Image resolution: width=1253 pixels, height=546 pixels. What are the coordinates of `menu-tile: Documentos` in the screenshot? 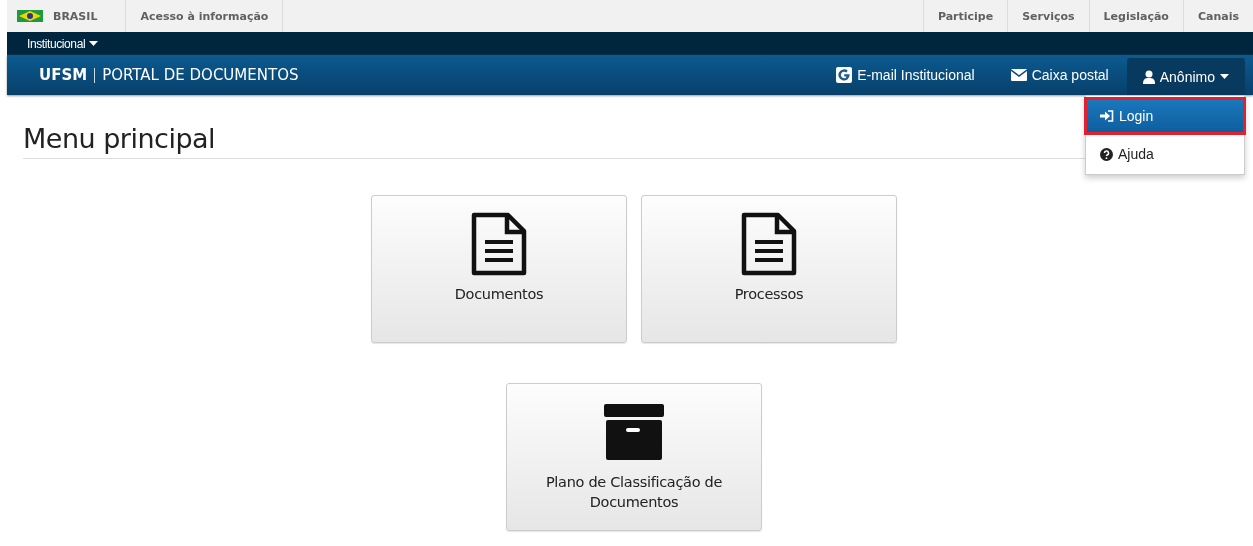 It's located at (499, 269).